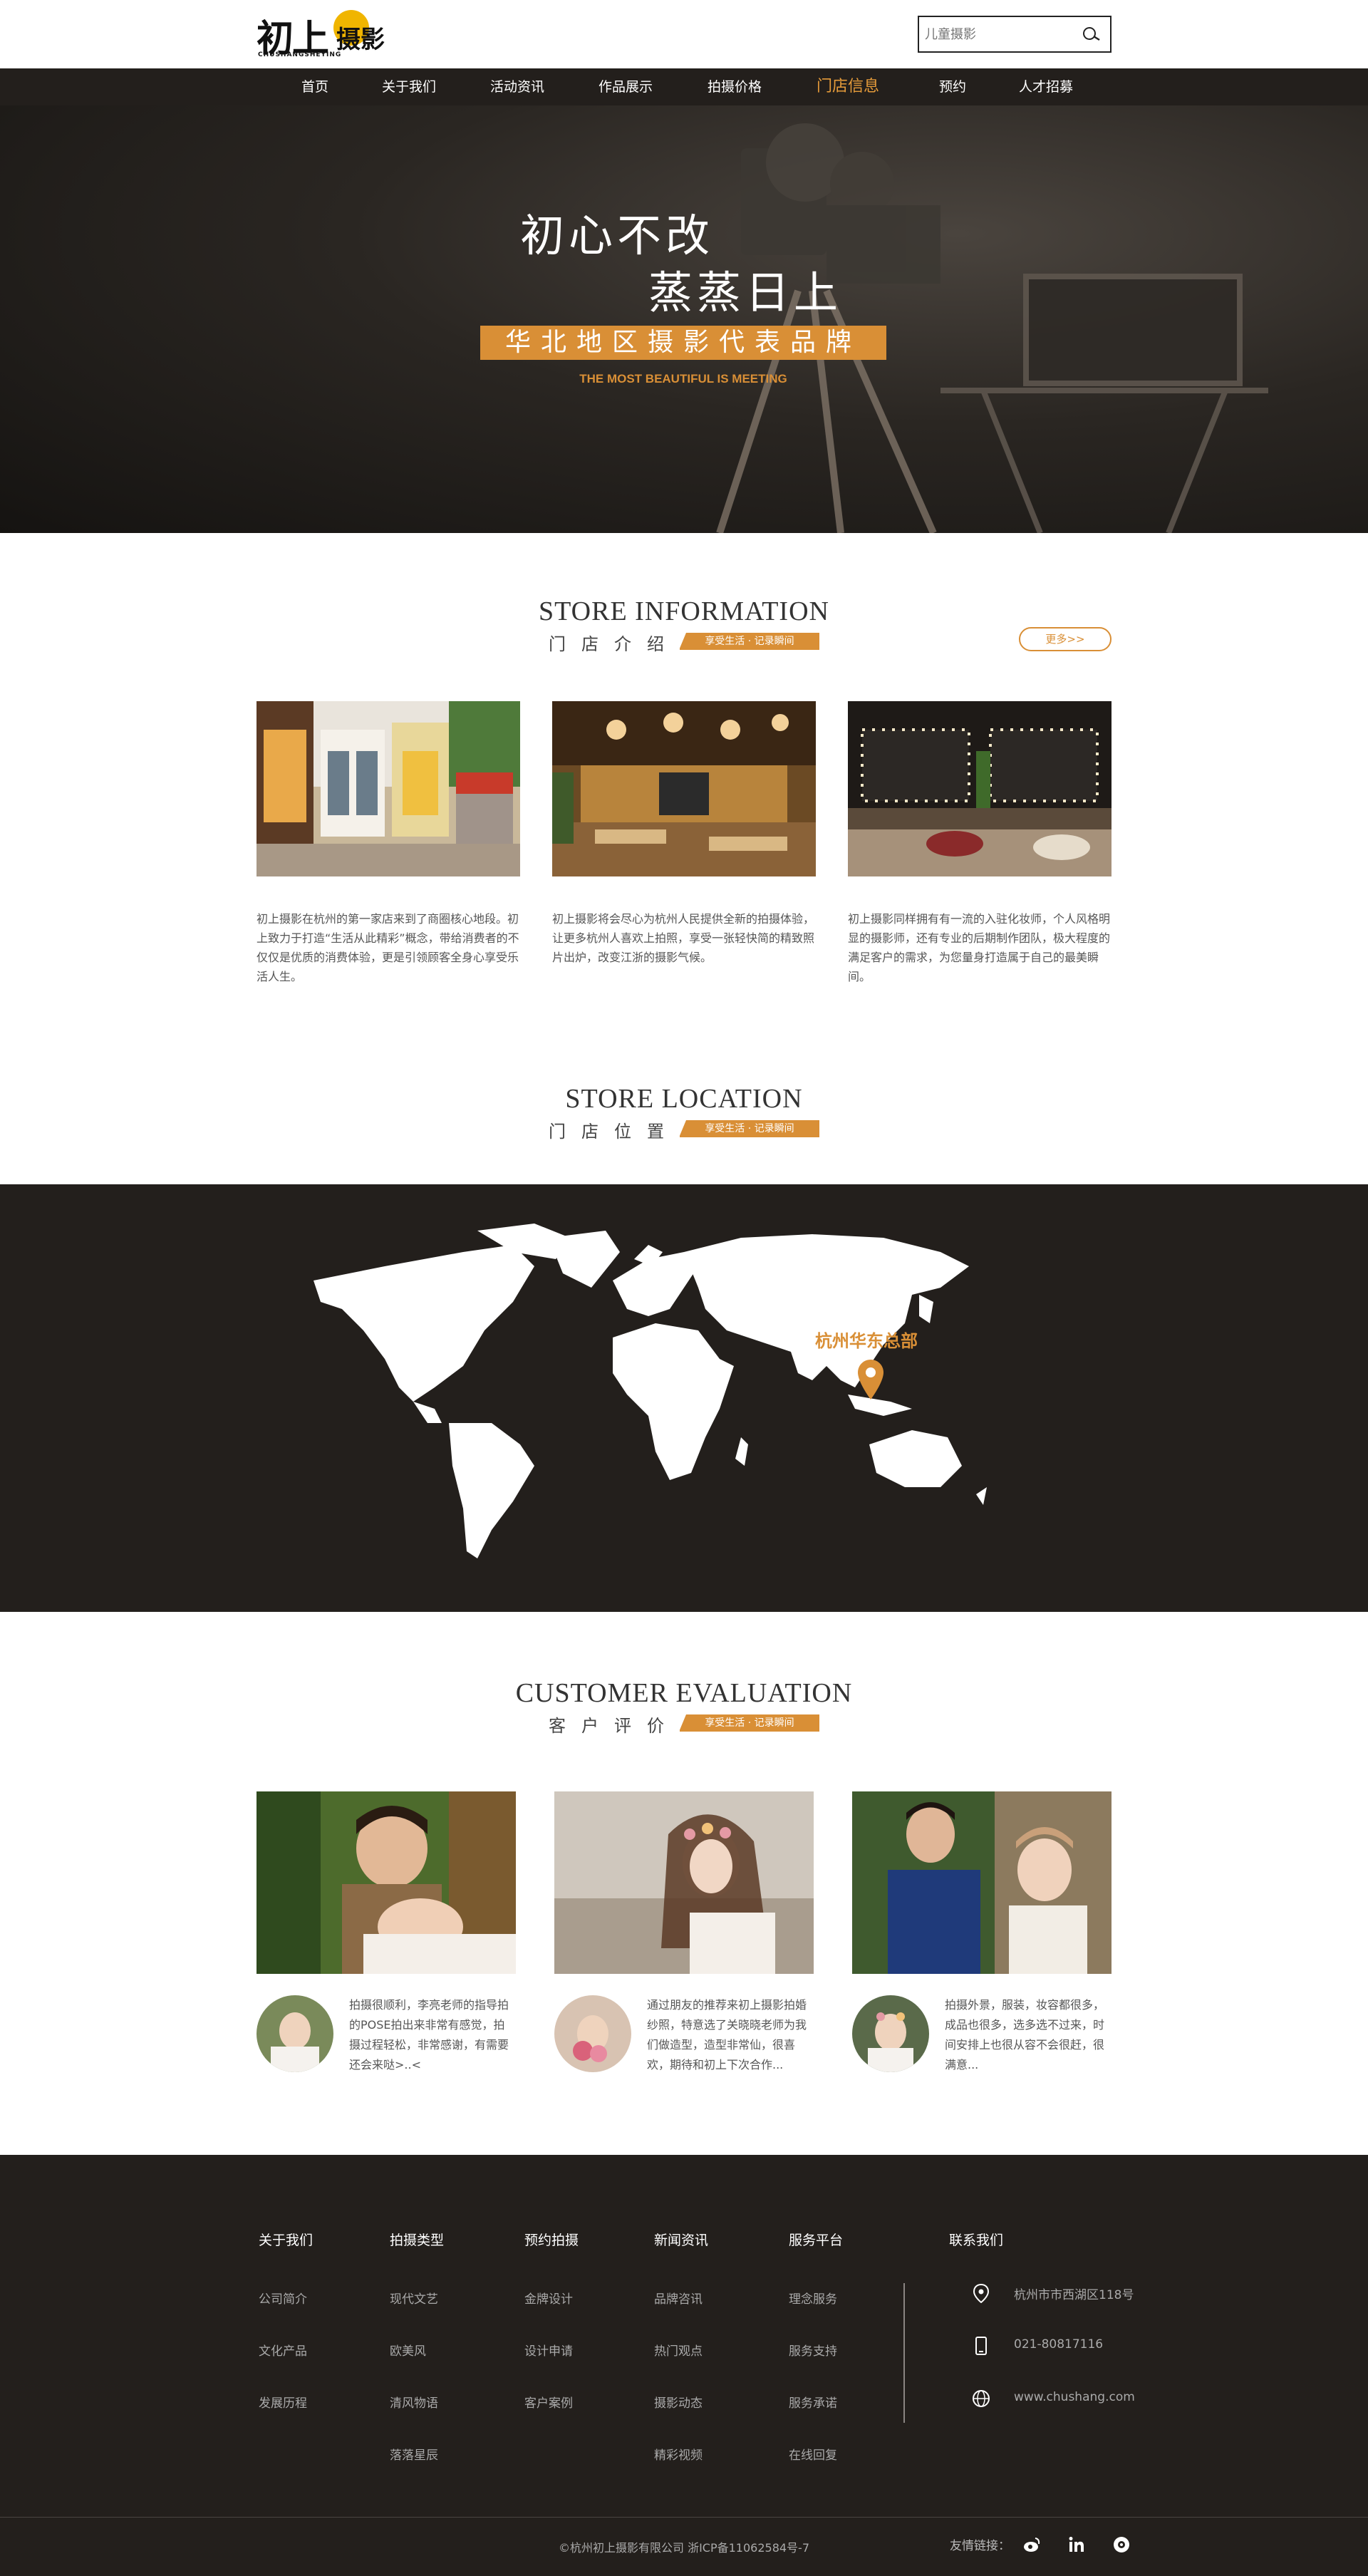 The image size is (1368, 2576). Describe the element at coordinates (684, 2548) in the screenshot. I see `copyright: ©杭州初上摄影有限公司 浙ICP备11062584号-7` at that location.